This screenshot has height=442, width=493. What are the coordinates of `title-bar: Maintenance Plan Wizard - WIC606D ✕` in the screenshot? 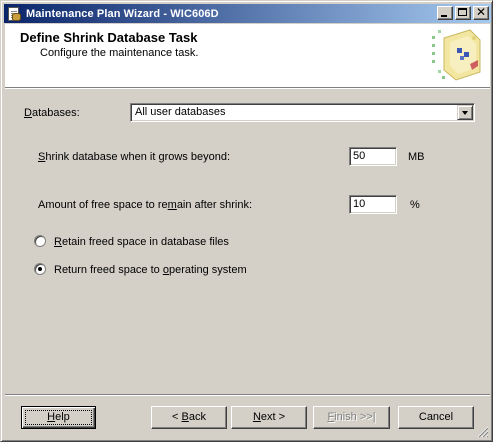 It's located at (247, 13).